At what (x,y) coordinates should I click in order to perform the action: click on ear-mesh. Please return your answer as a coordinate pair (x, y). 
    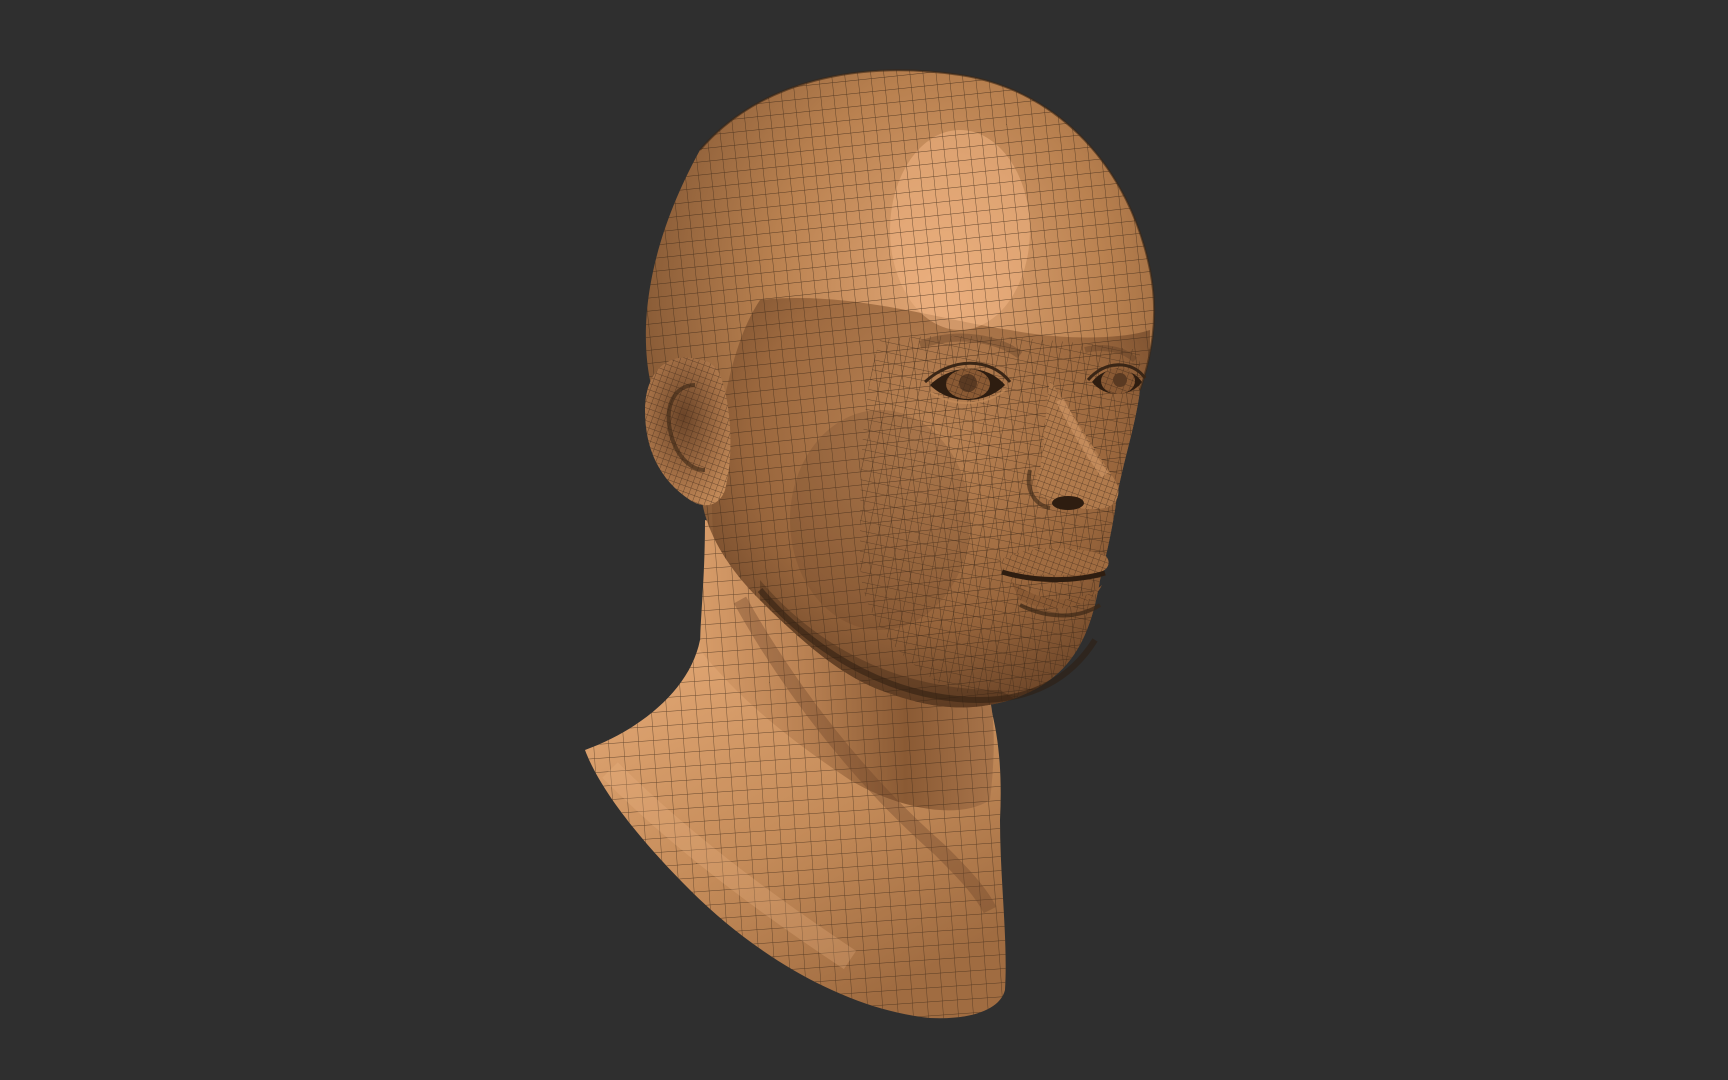
    Looking at the image, I should click on (688, 431).